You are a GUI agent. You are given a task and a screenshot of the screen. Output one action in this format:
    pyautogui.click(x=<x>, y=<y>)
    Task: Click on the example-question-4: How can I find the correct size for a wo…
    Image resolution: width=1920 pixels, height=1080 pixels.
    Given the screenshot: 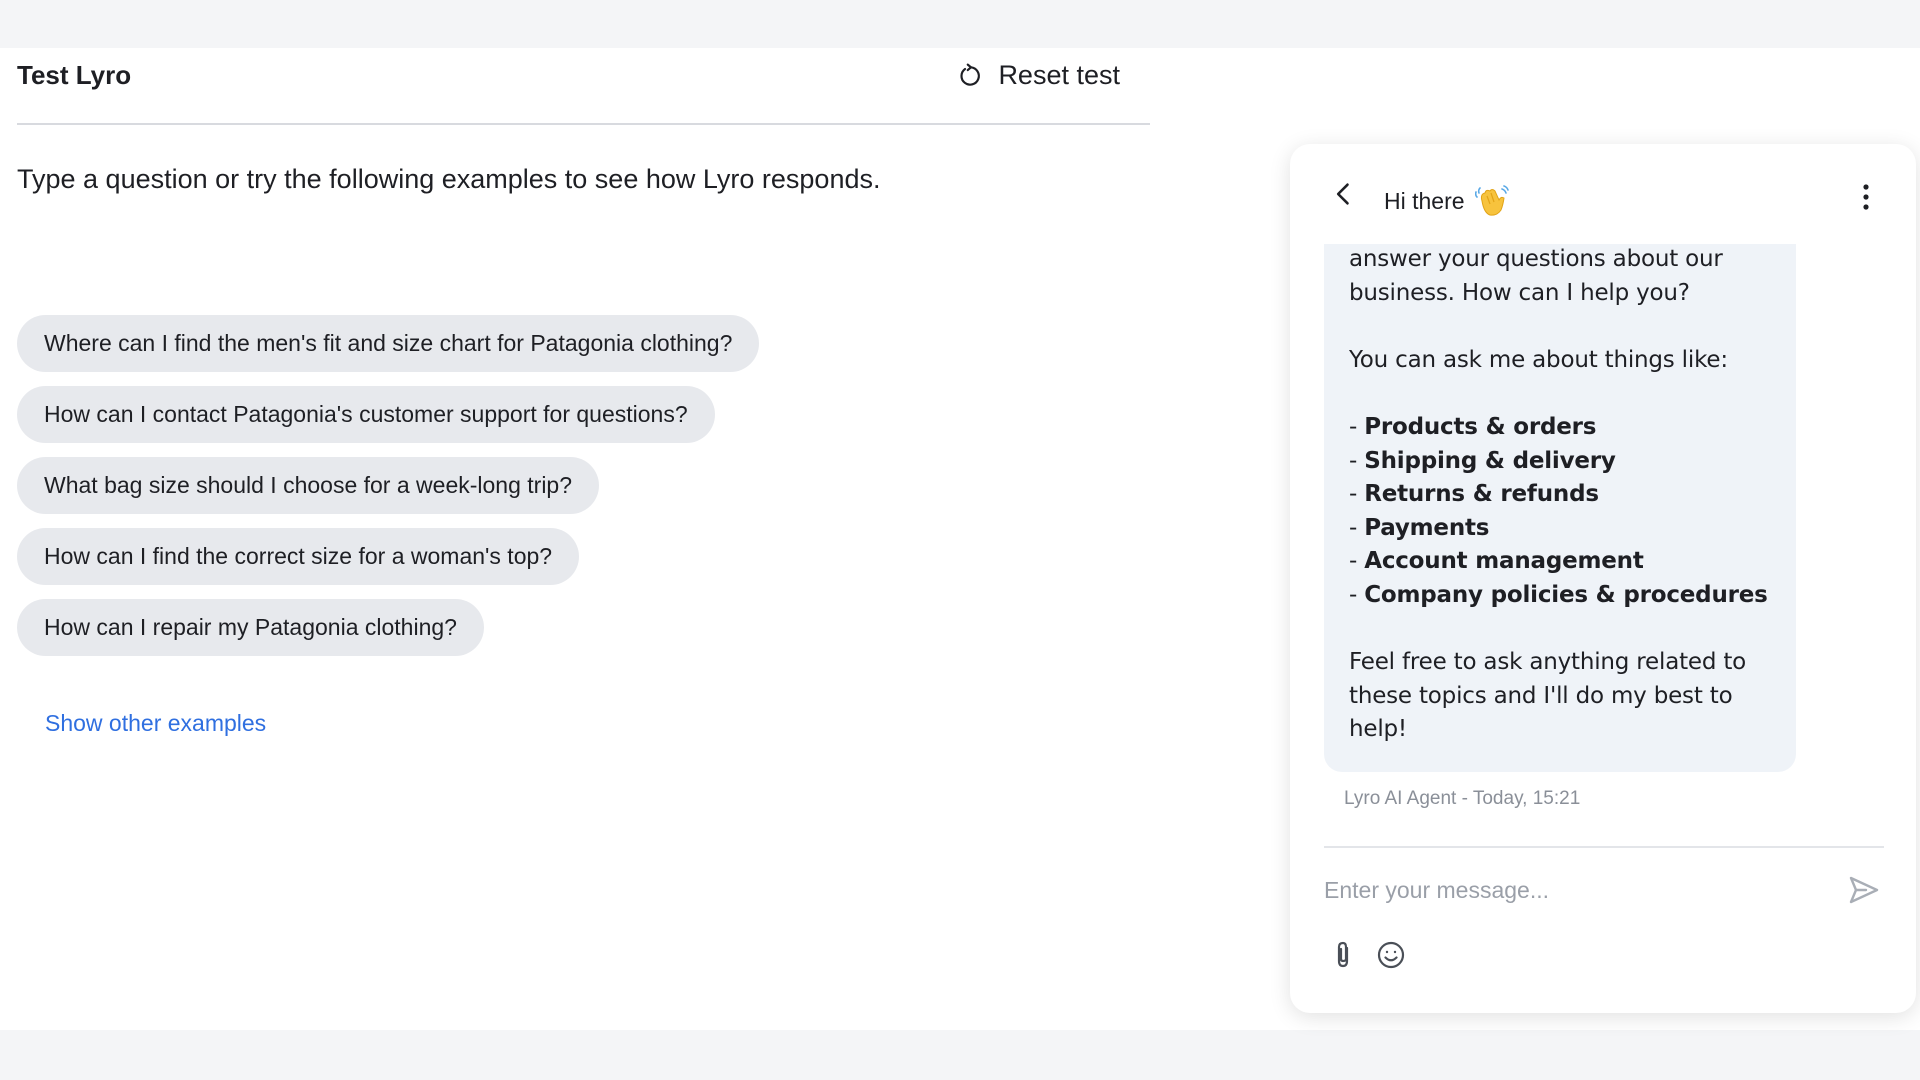 What is the action you would take?
    pyautogui.click(x=298, y=556)
    